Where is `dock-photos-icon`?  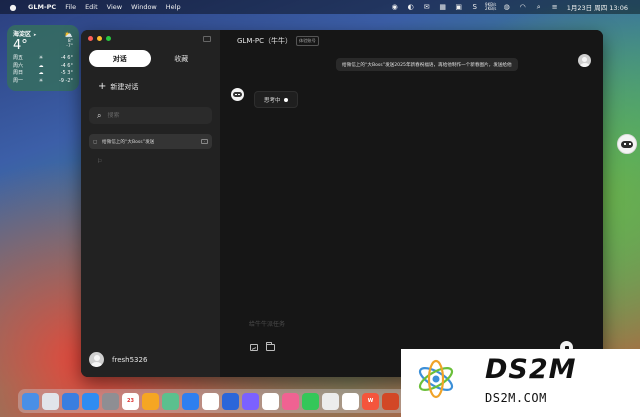
dock-photos-icon is located at coordinates (150, 401).